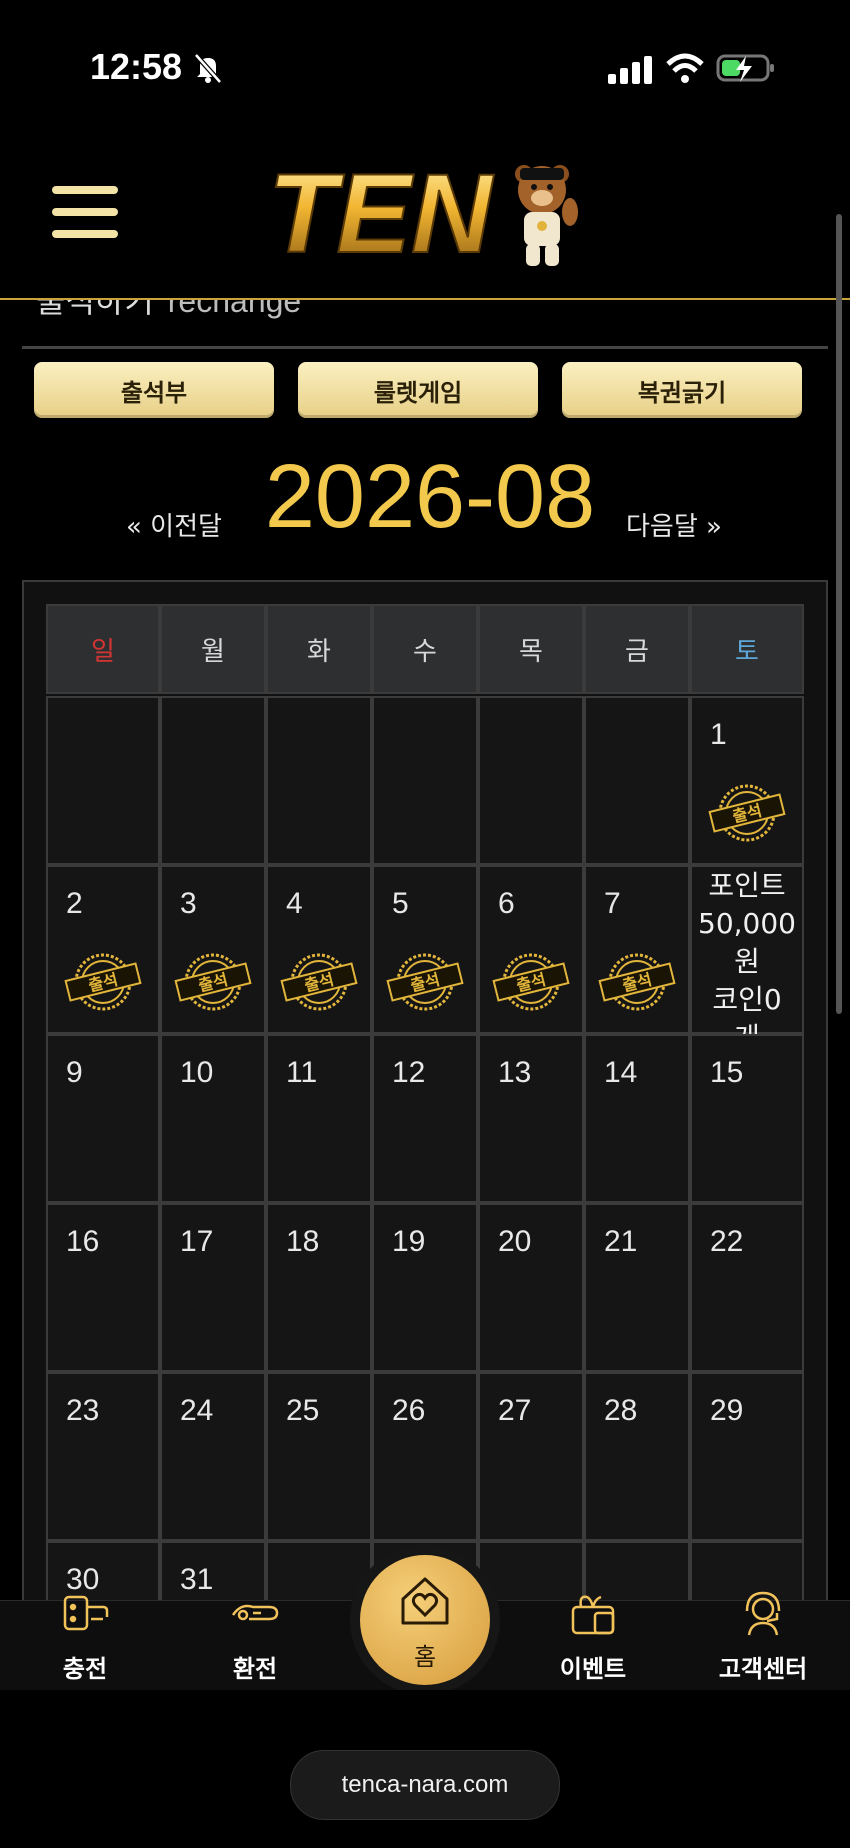 The width and height of the screenshot is (850, 1848). Describe the element at coordinates (747, 649) in the screenshot. I see `weekday-header: 토` at that location.